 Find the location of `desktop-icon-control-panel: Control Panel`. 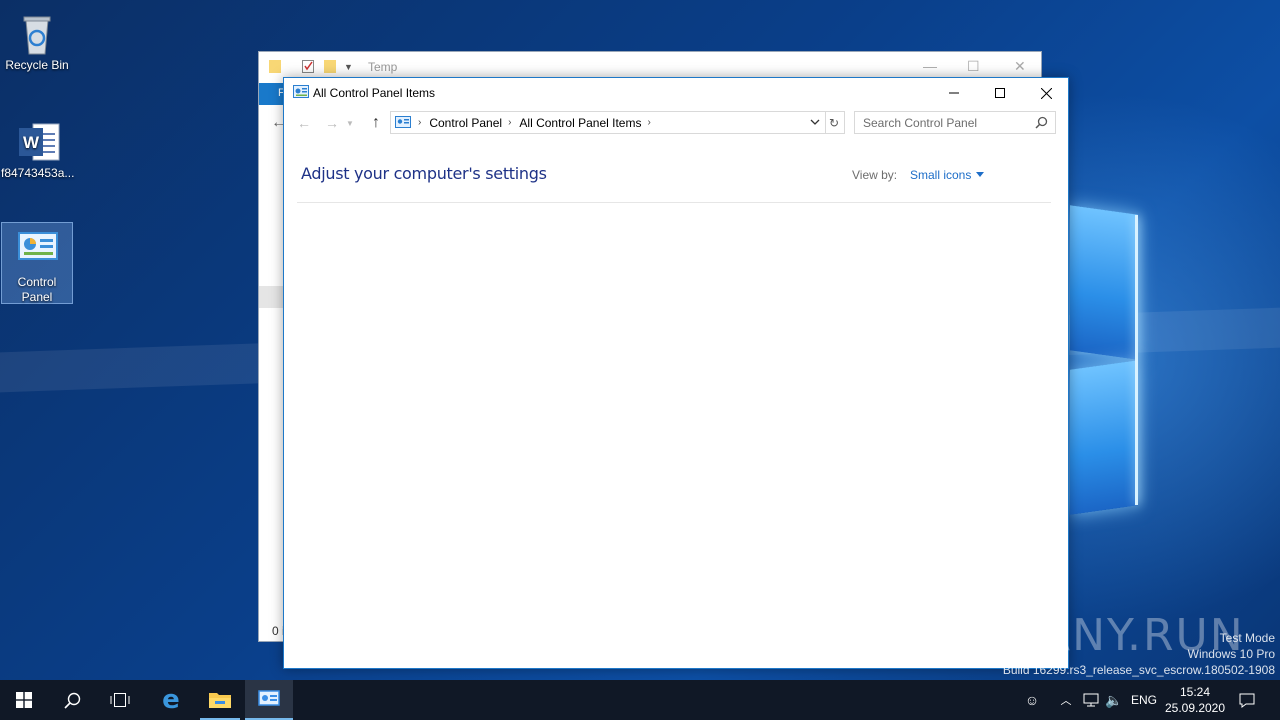

desktop-icon-control-panel: Control Panel is located at coordinates (37, 263).